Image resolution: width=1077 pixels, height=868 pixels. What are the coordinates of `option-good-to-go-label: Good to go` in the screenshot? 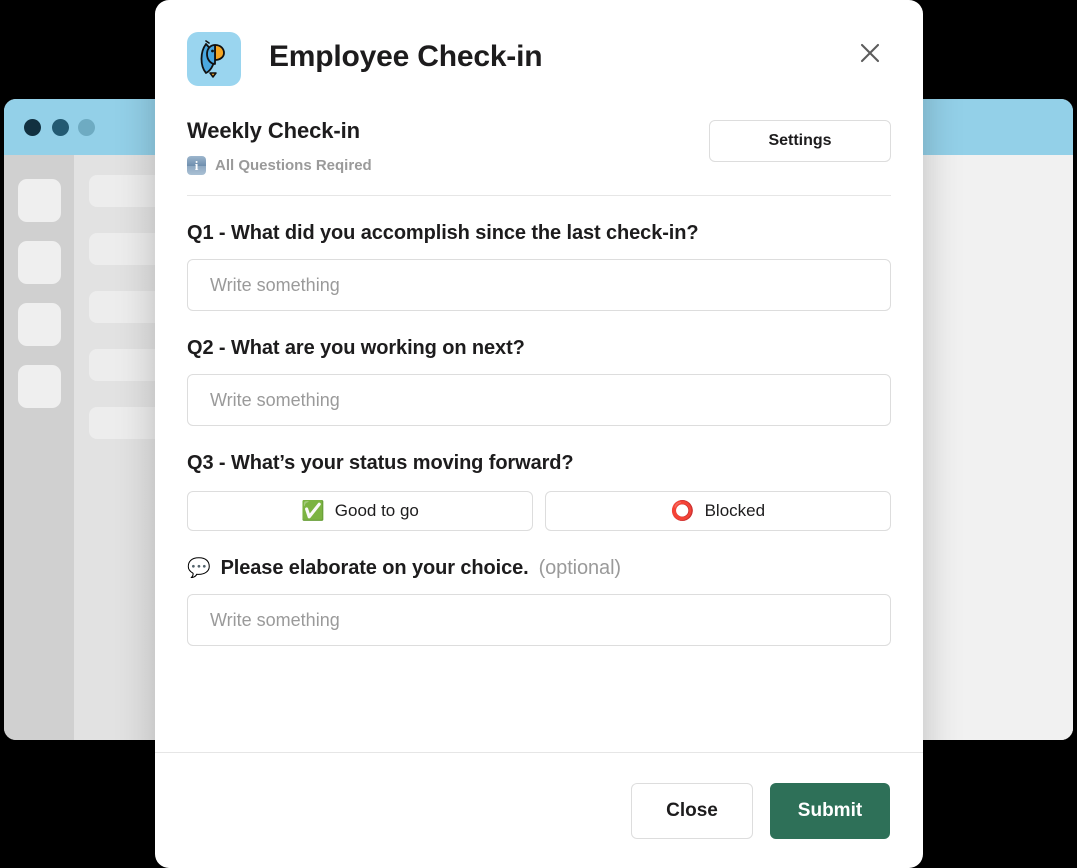 It's located at (376, 510).